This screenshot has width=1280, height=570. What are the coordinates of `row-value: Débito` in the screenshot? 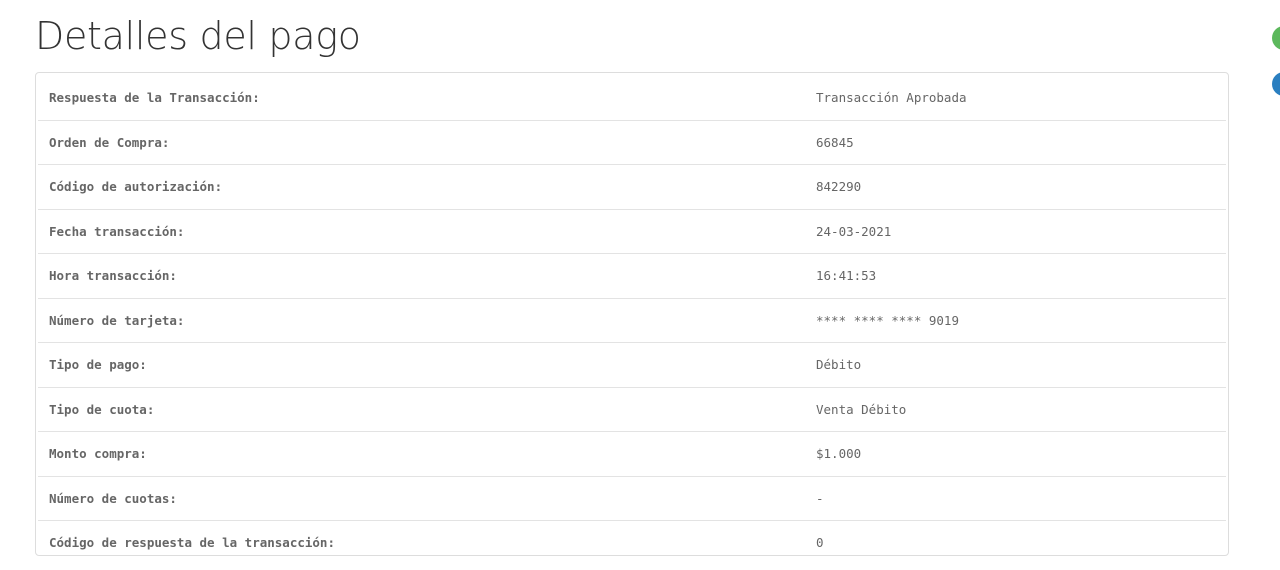 It's located at (1015, 364).